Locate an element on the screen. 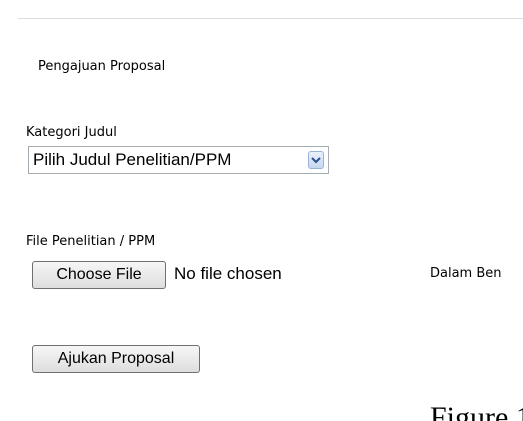 The image size is (523, 421). side-note: Dalam Ben is located at coordinates (466, 273).